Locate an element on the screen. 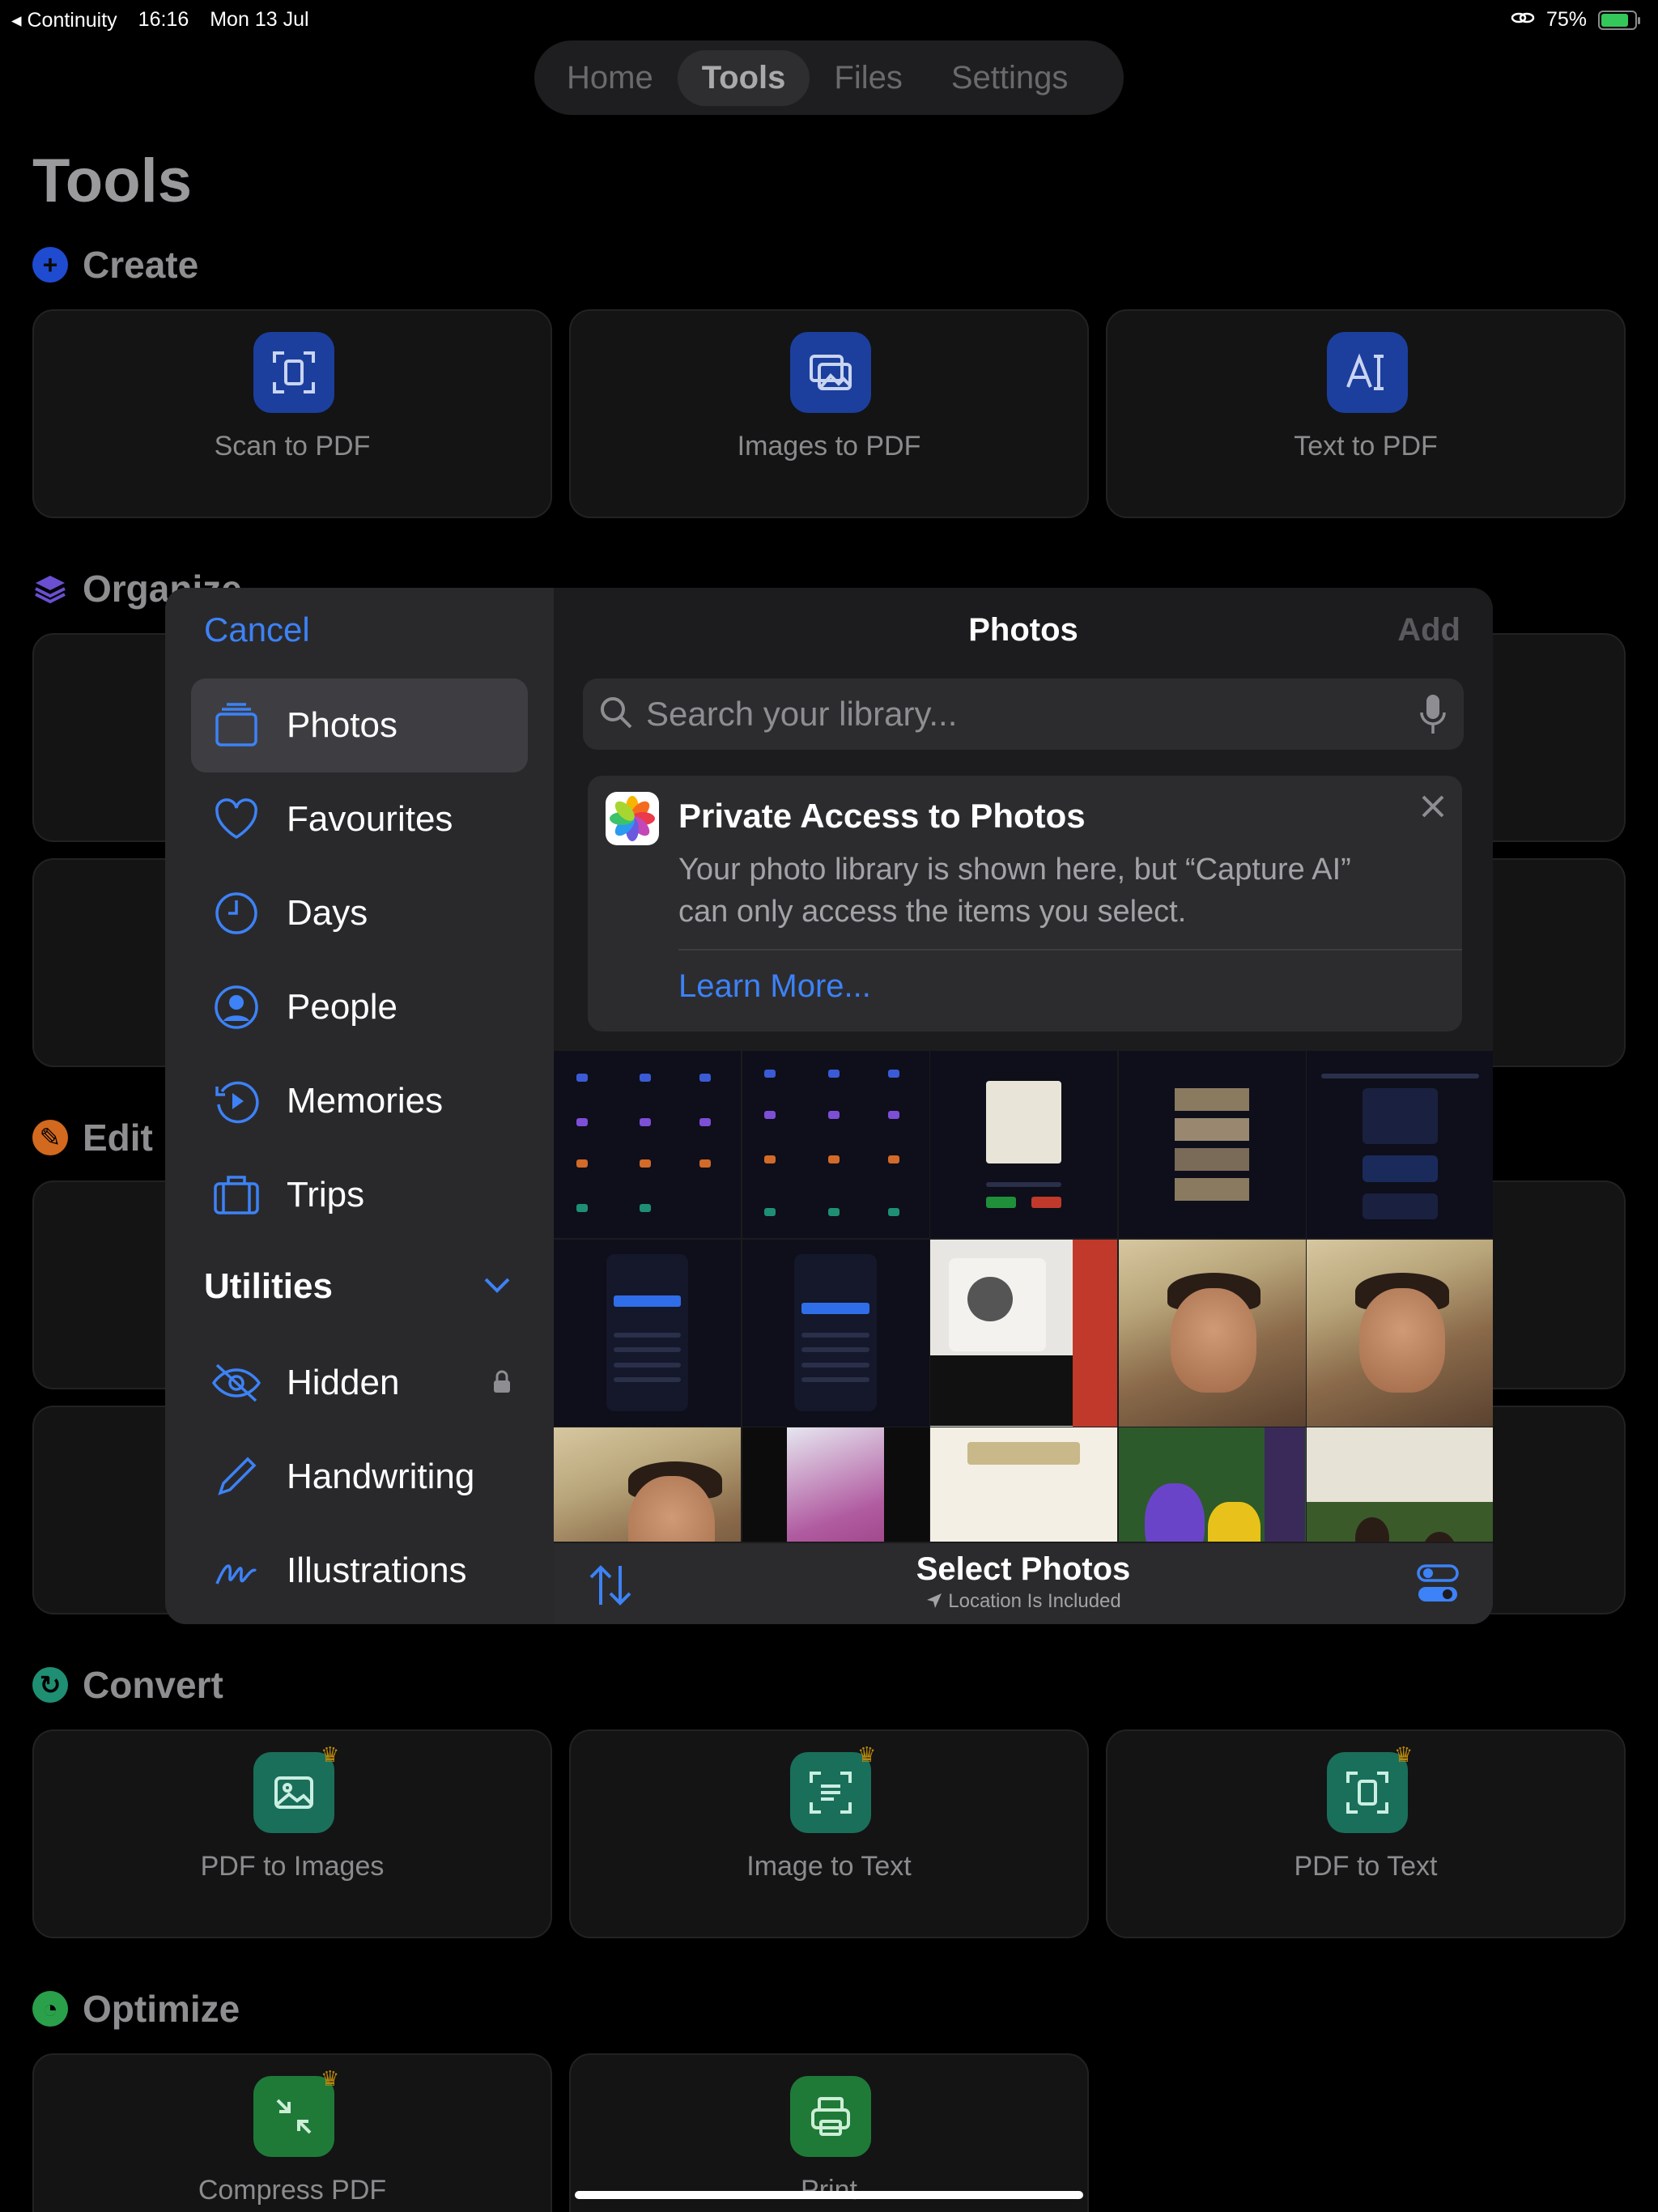 Image resolution: width=1658 pixels, height=2212 pixels. lock-icon is located at coordinates (502, 1384).